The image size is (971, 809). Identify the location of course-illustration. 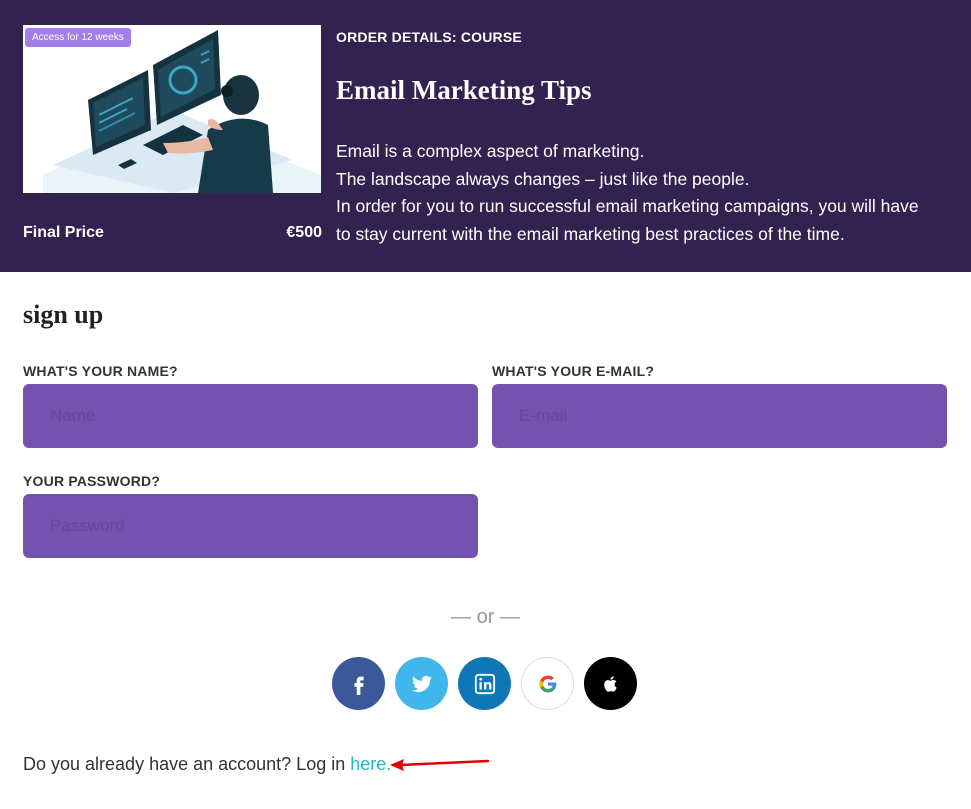
(182, 111).